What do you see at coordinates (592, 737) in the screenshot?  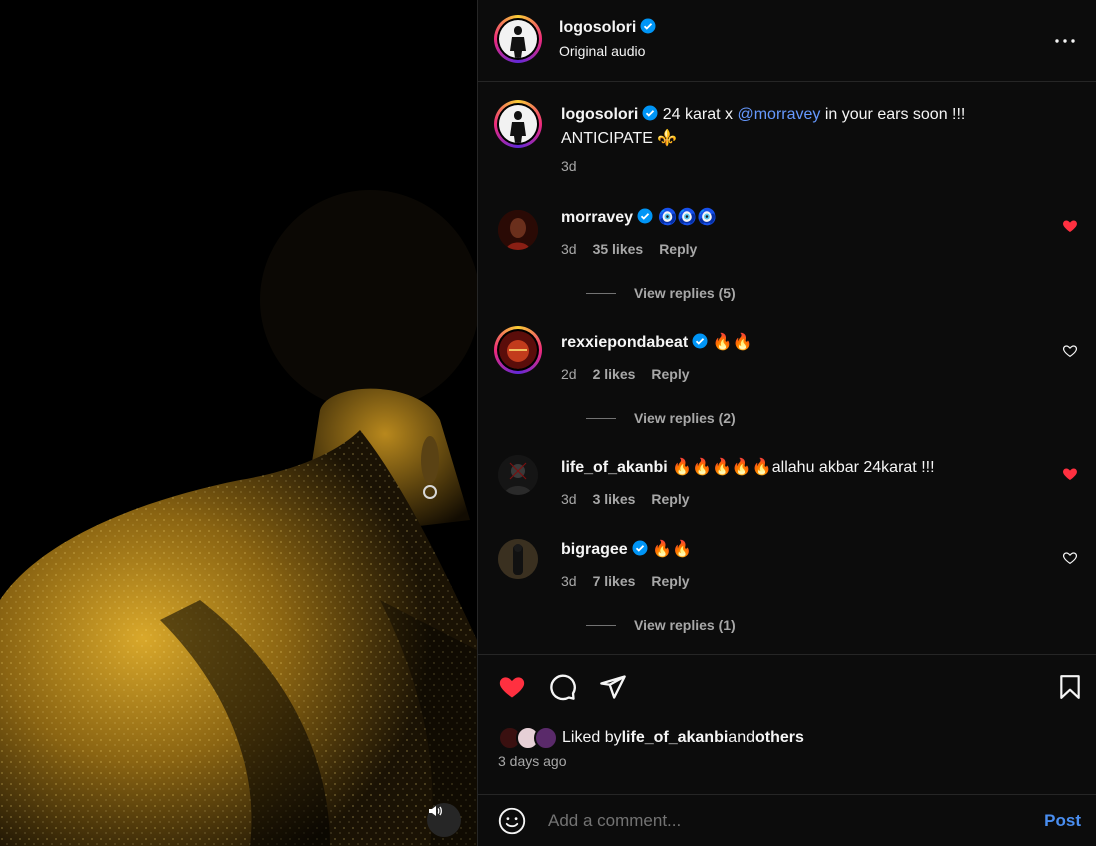 I see `liked-by-prefix: Liked by` at bounding box center [592, 737].